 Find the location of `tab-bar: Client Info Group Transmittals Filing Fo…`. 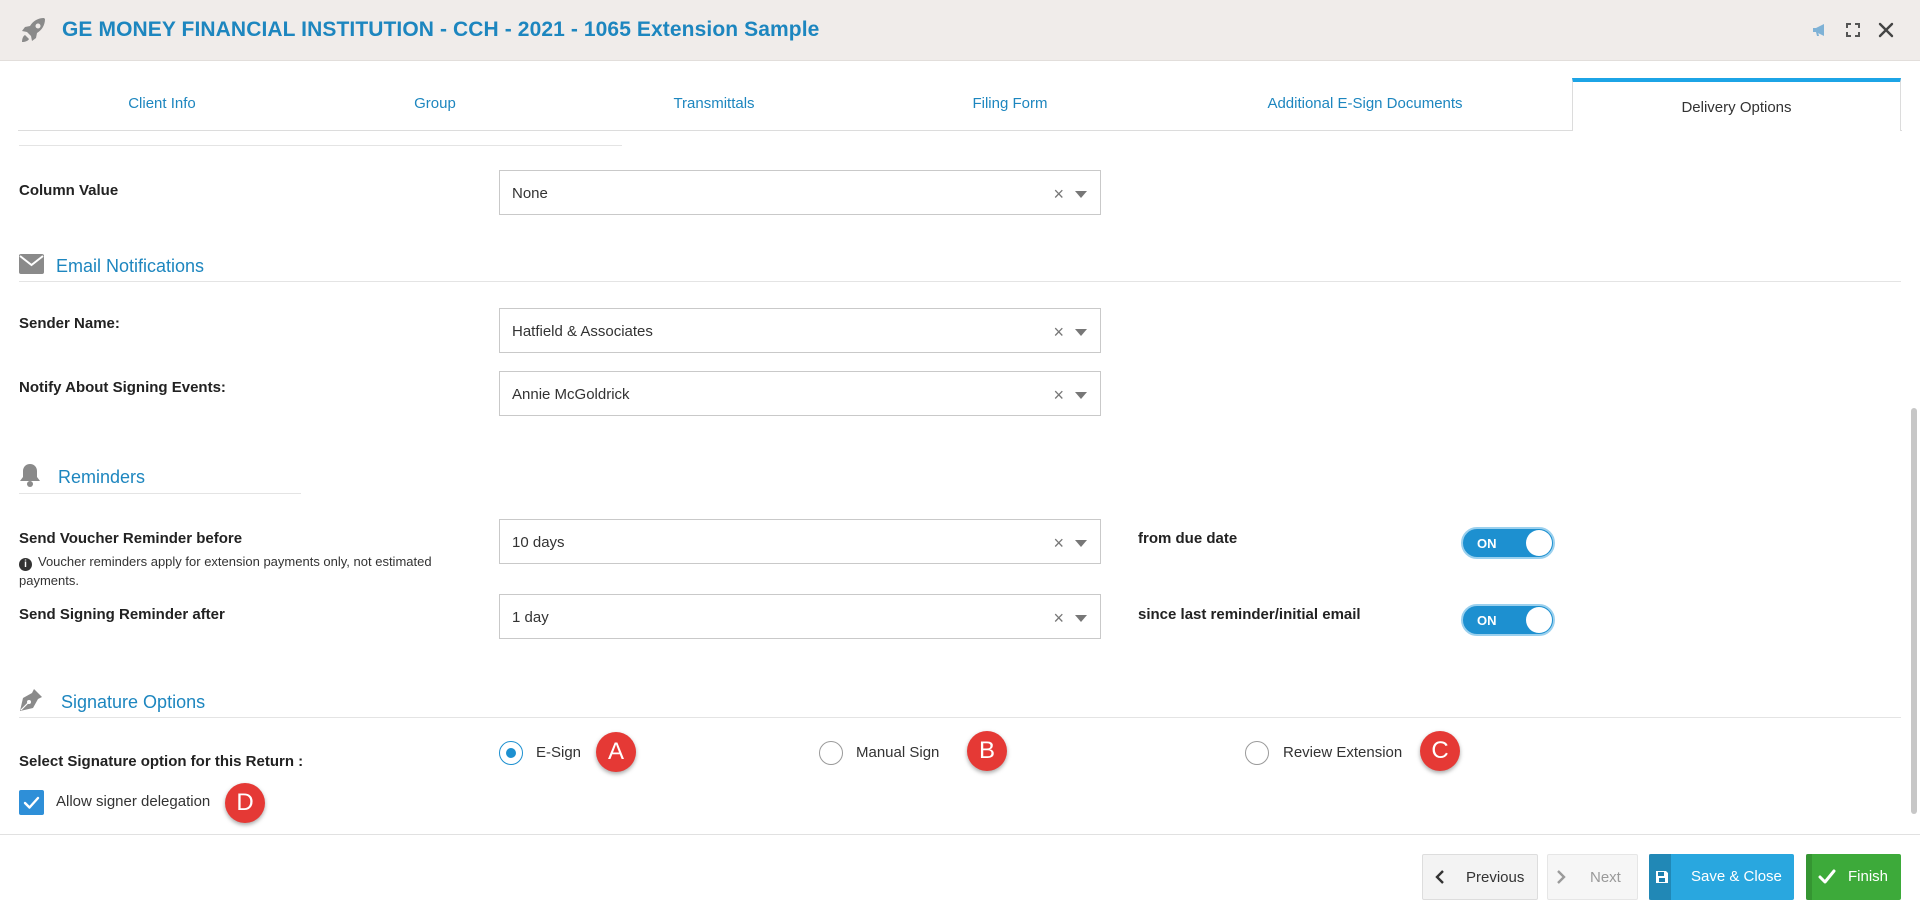

tab-bar: Client Info Group Transmittals Filing Fo… is located at coordinates (960, 96).